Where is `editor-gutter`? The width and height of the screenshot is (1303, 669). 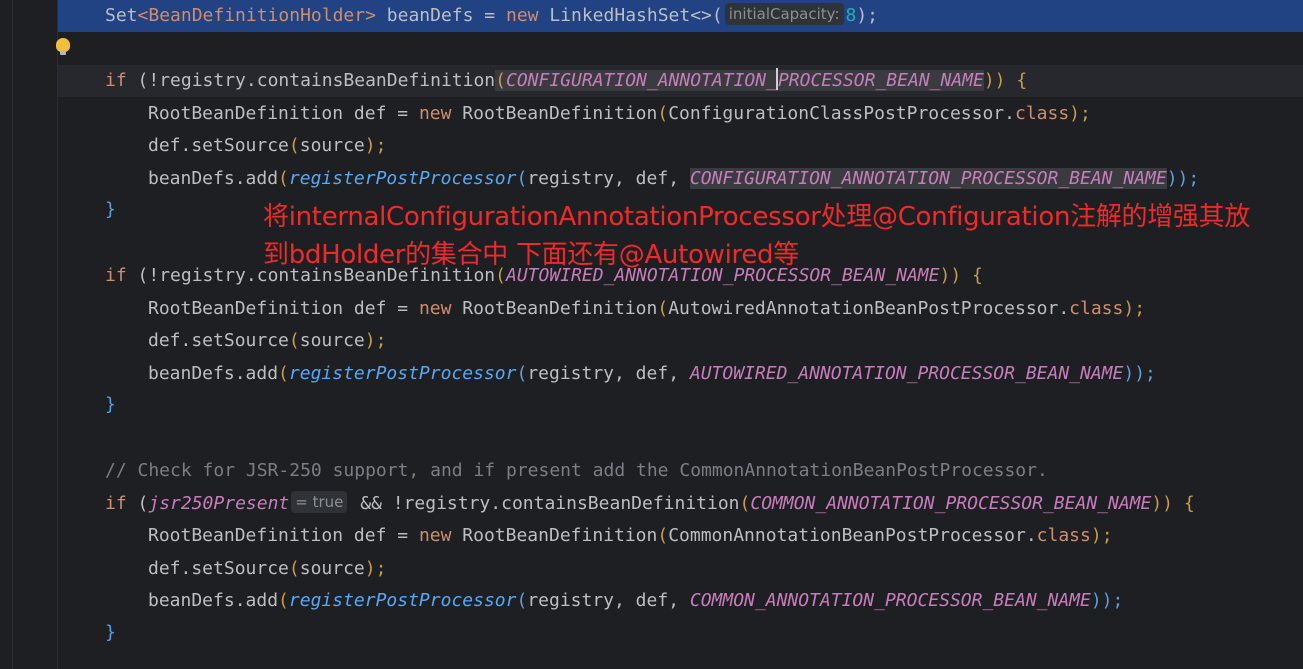 editor-gutter is located at coordinates (29, 334).